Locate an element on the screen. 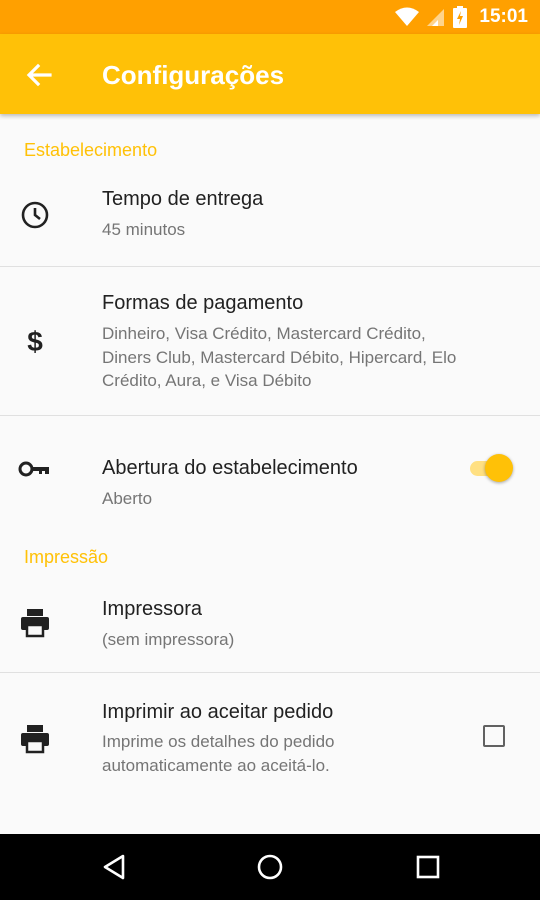 The width and height of the screenshot is (540, 900). setting-delivery-time: Tempo de entrega 45 minutos is located at coordinates (270, 219).